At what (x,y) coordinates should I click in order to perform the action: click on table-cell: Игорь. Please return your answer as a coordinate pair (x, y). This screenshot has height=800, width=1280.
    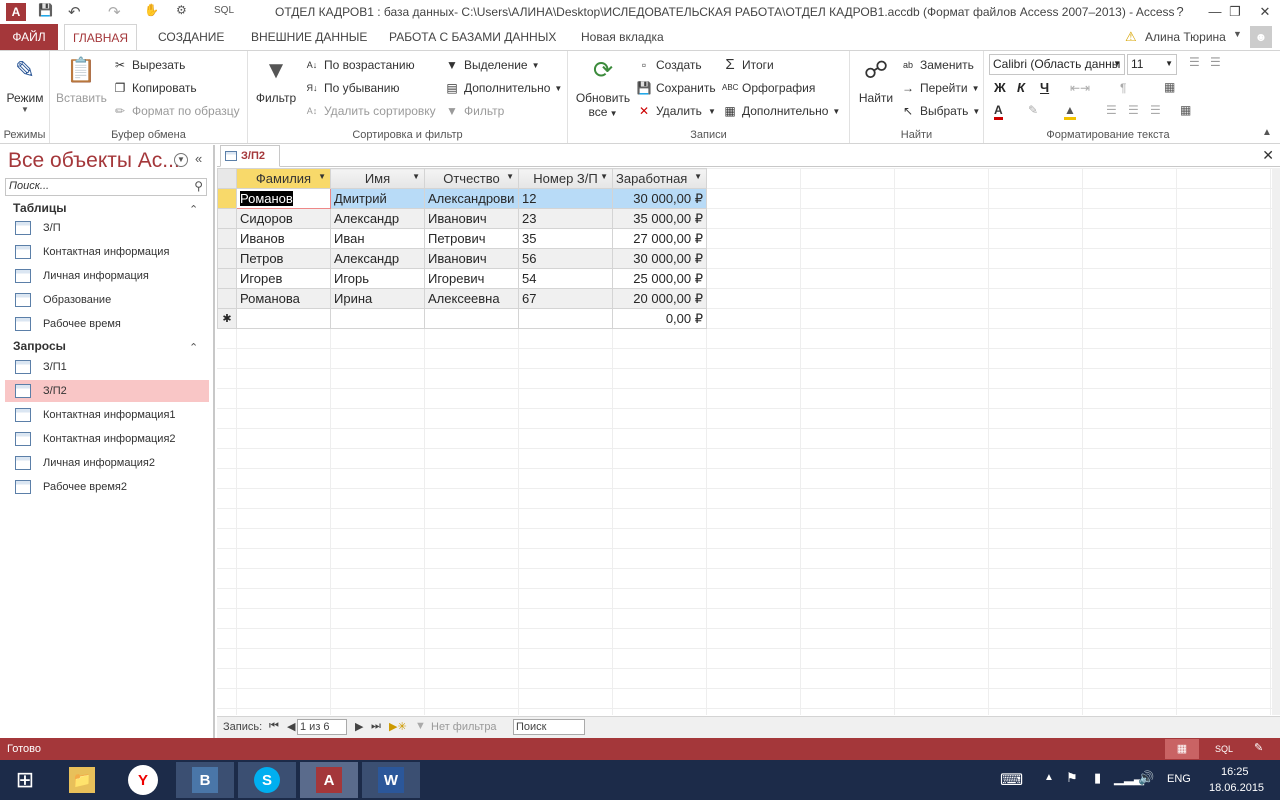
    Looking at the image, I should click on (377, 278).